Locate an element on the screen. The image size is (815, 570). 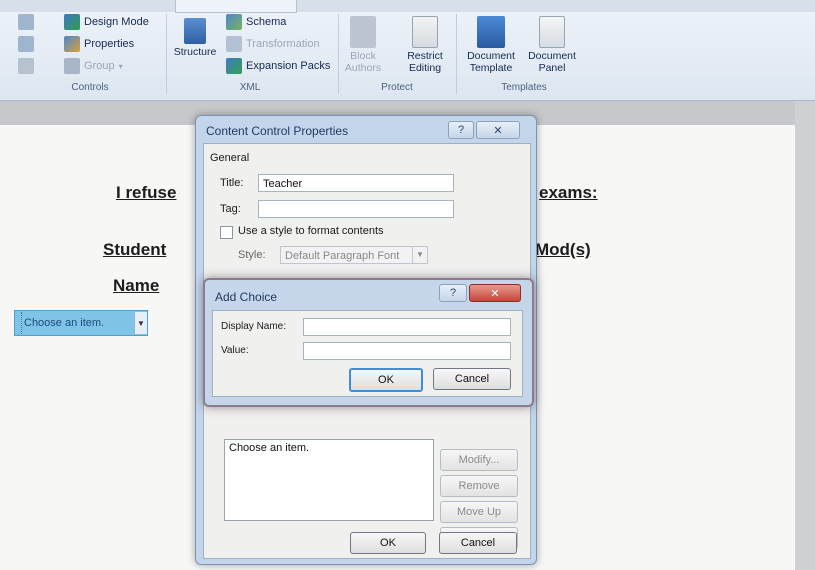
properties-icon is located at coordinates (72, 44).